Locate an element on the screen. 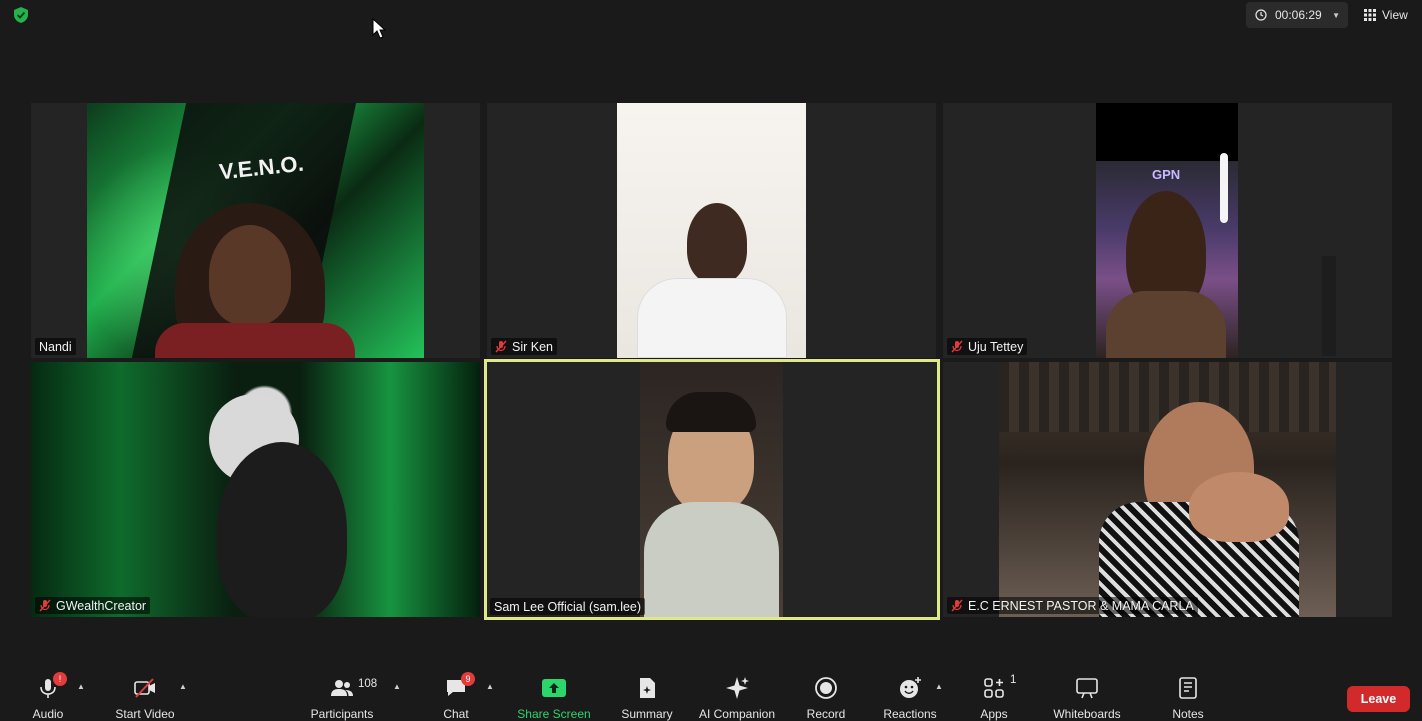 This screenshot has width=1422, height=721. participant-name-label: Nandi is located at coordinates (55, 346).